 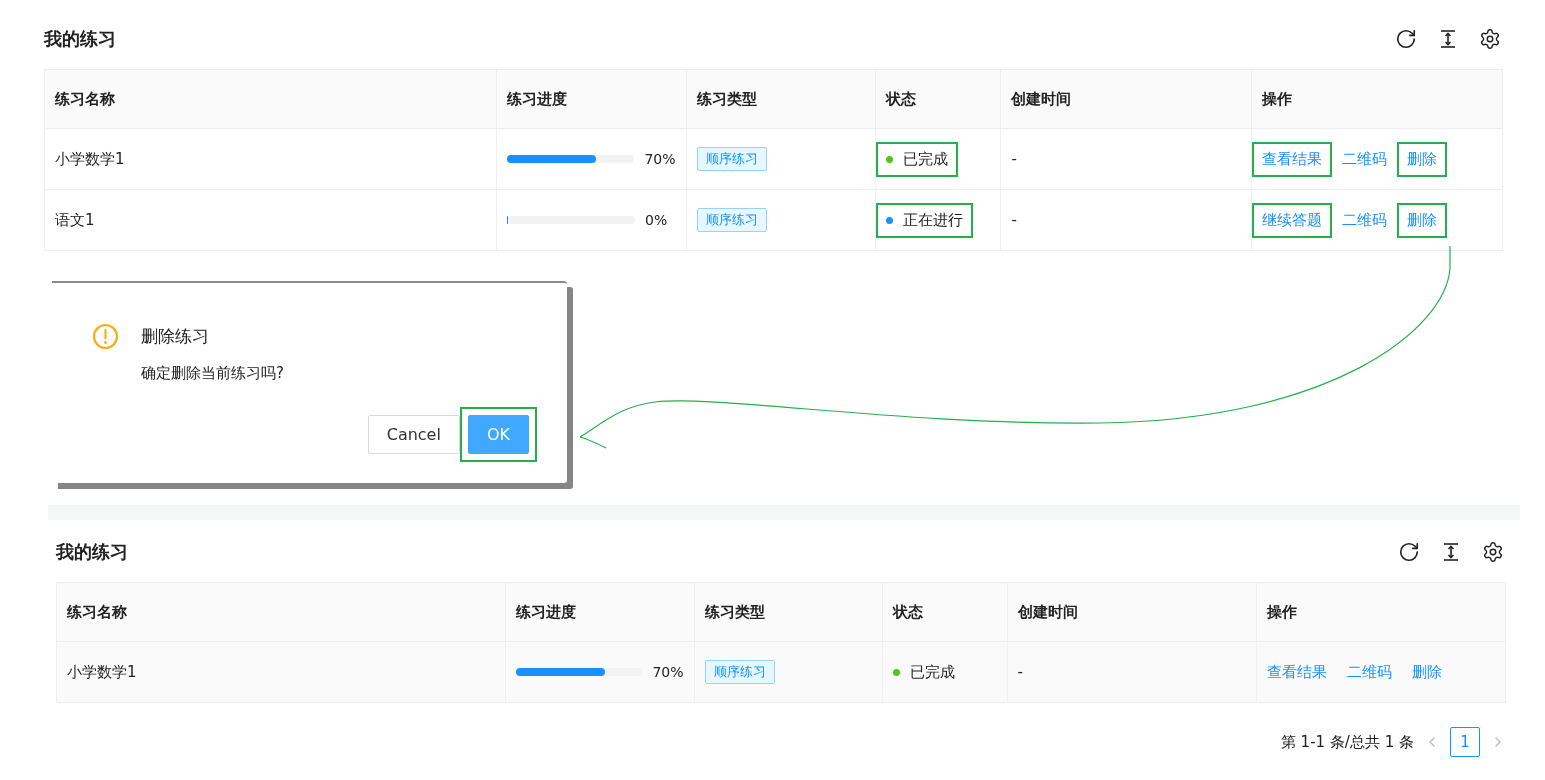 I want to click on dialog-message: 确定删除当前练习吗?, so click(x=213, y=373).